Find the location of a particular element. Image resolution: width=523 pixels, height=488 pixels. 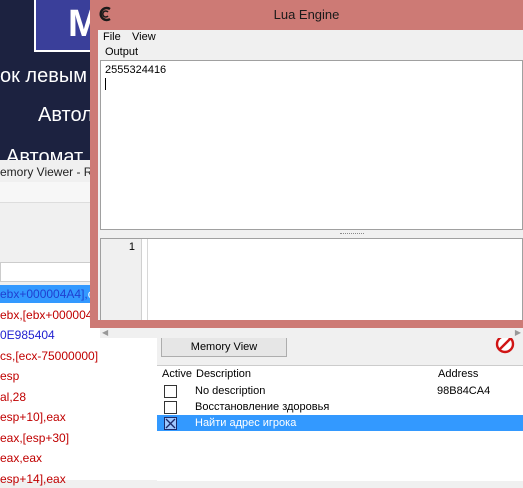

game-text-line-3: Автомат is located at coordinates (45, 153).